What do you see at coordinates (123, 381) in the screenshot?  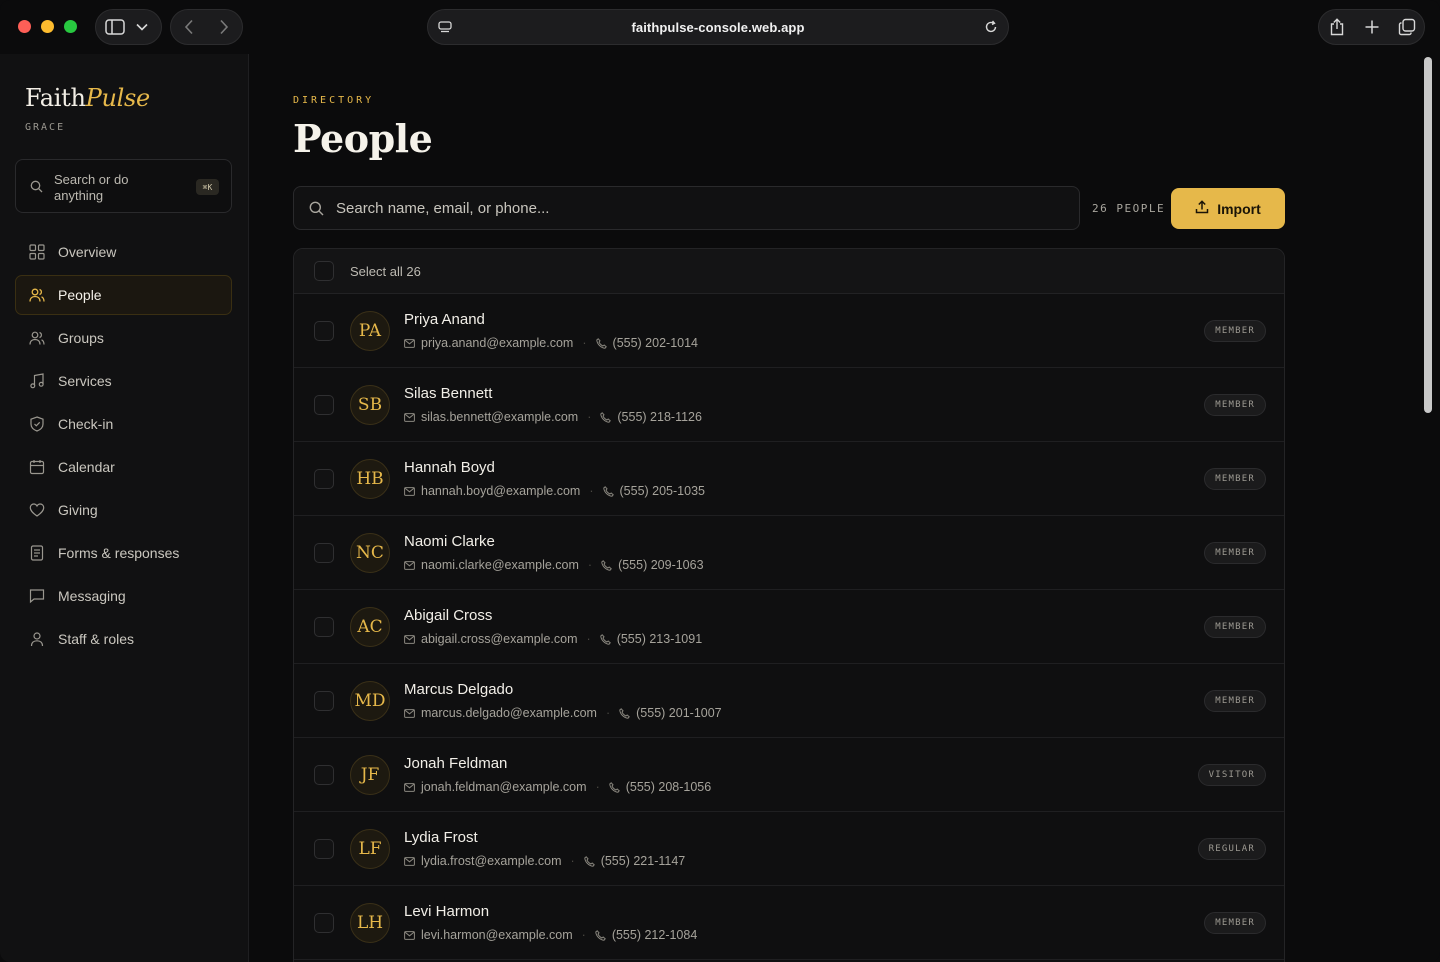 I see `sidebar-item-services: Services` at bounding box center [123, 381].